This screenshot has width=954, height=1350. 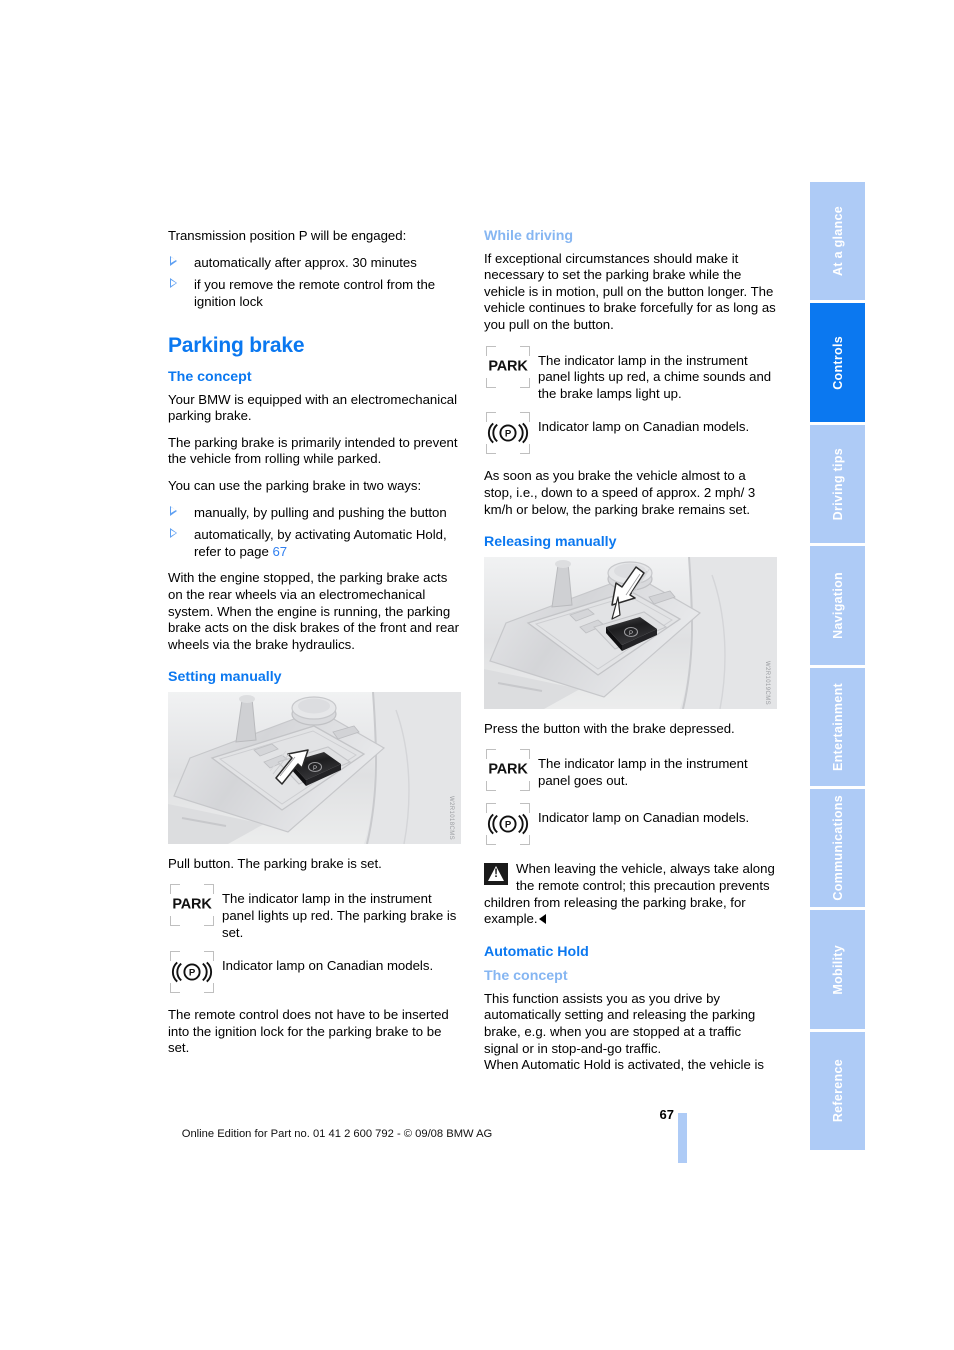 I want to click on illustration-watermark: W2R1018CMS, so click(x=451, y=817).